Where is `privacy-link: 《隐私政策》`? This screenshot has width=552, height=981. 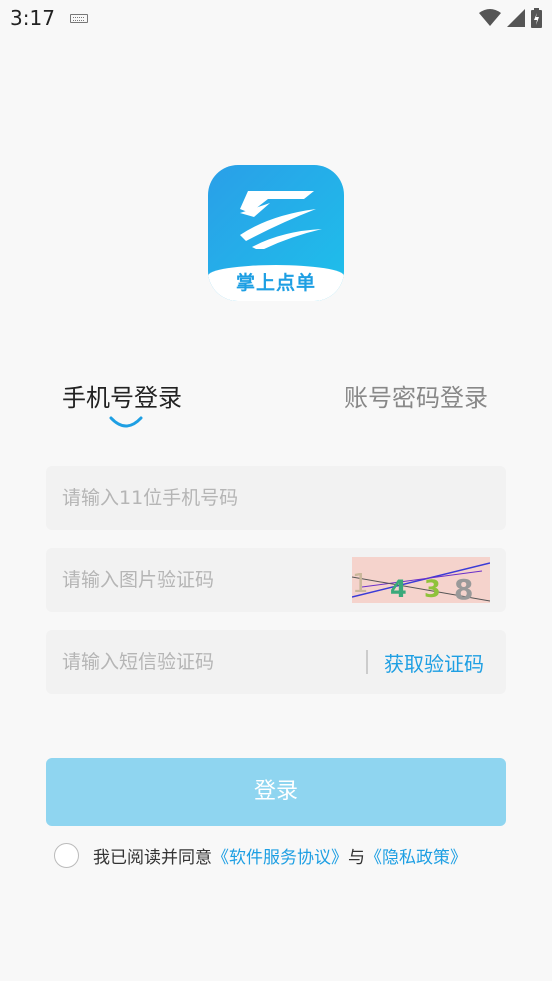 privacy-link: 《隐私政策》 is located at coordinates (416, 855).